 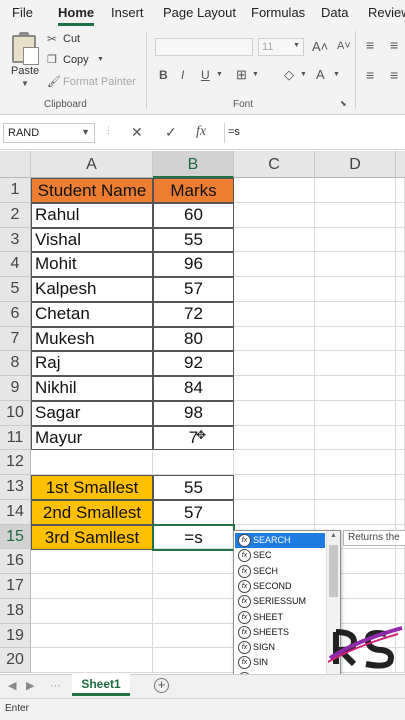 I want to click on row-header-4: 4, so click(x=15, y=264).